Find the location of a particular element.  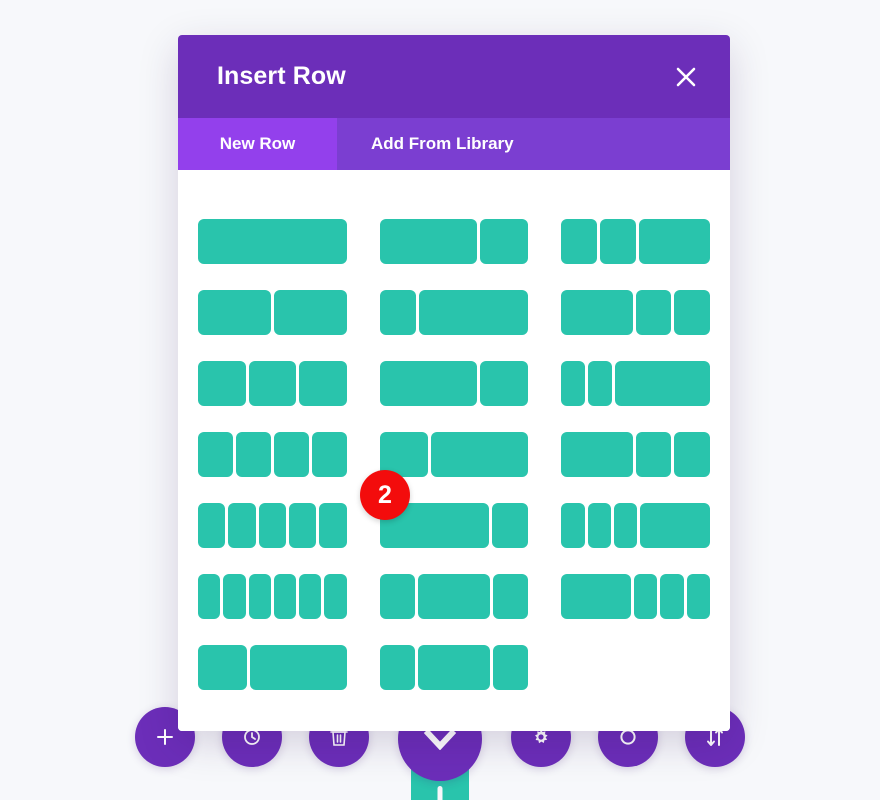

plus-icon is located at coordinates (165, 737).